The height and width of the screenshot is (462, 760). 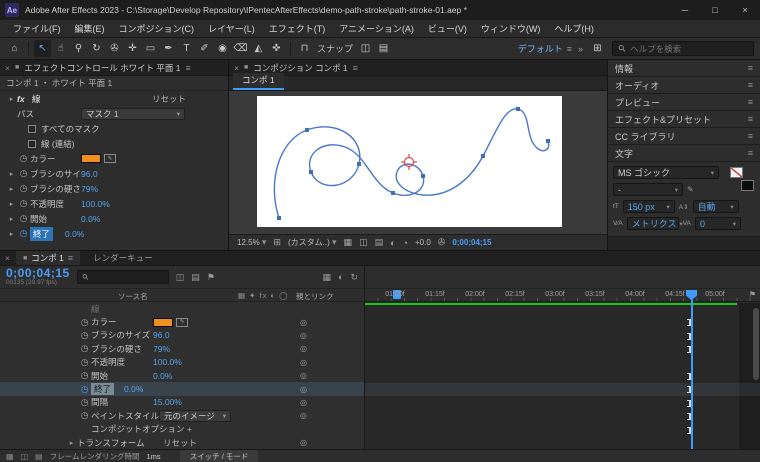 I want to click on stopwatch-icon-active: ◷, so click(x=23, y=233).